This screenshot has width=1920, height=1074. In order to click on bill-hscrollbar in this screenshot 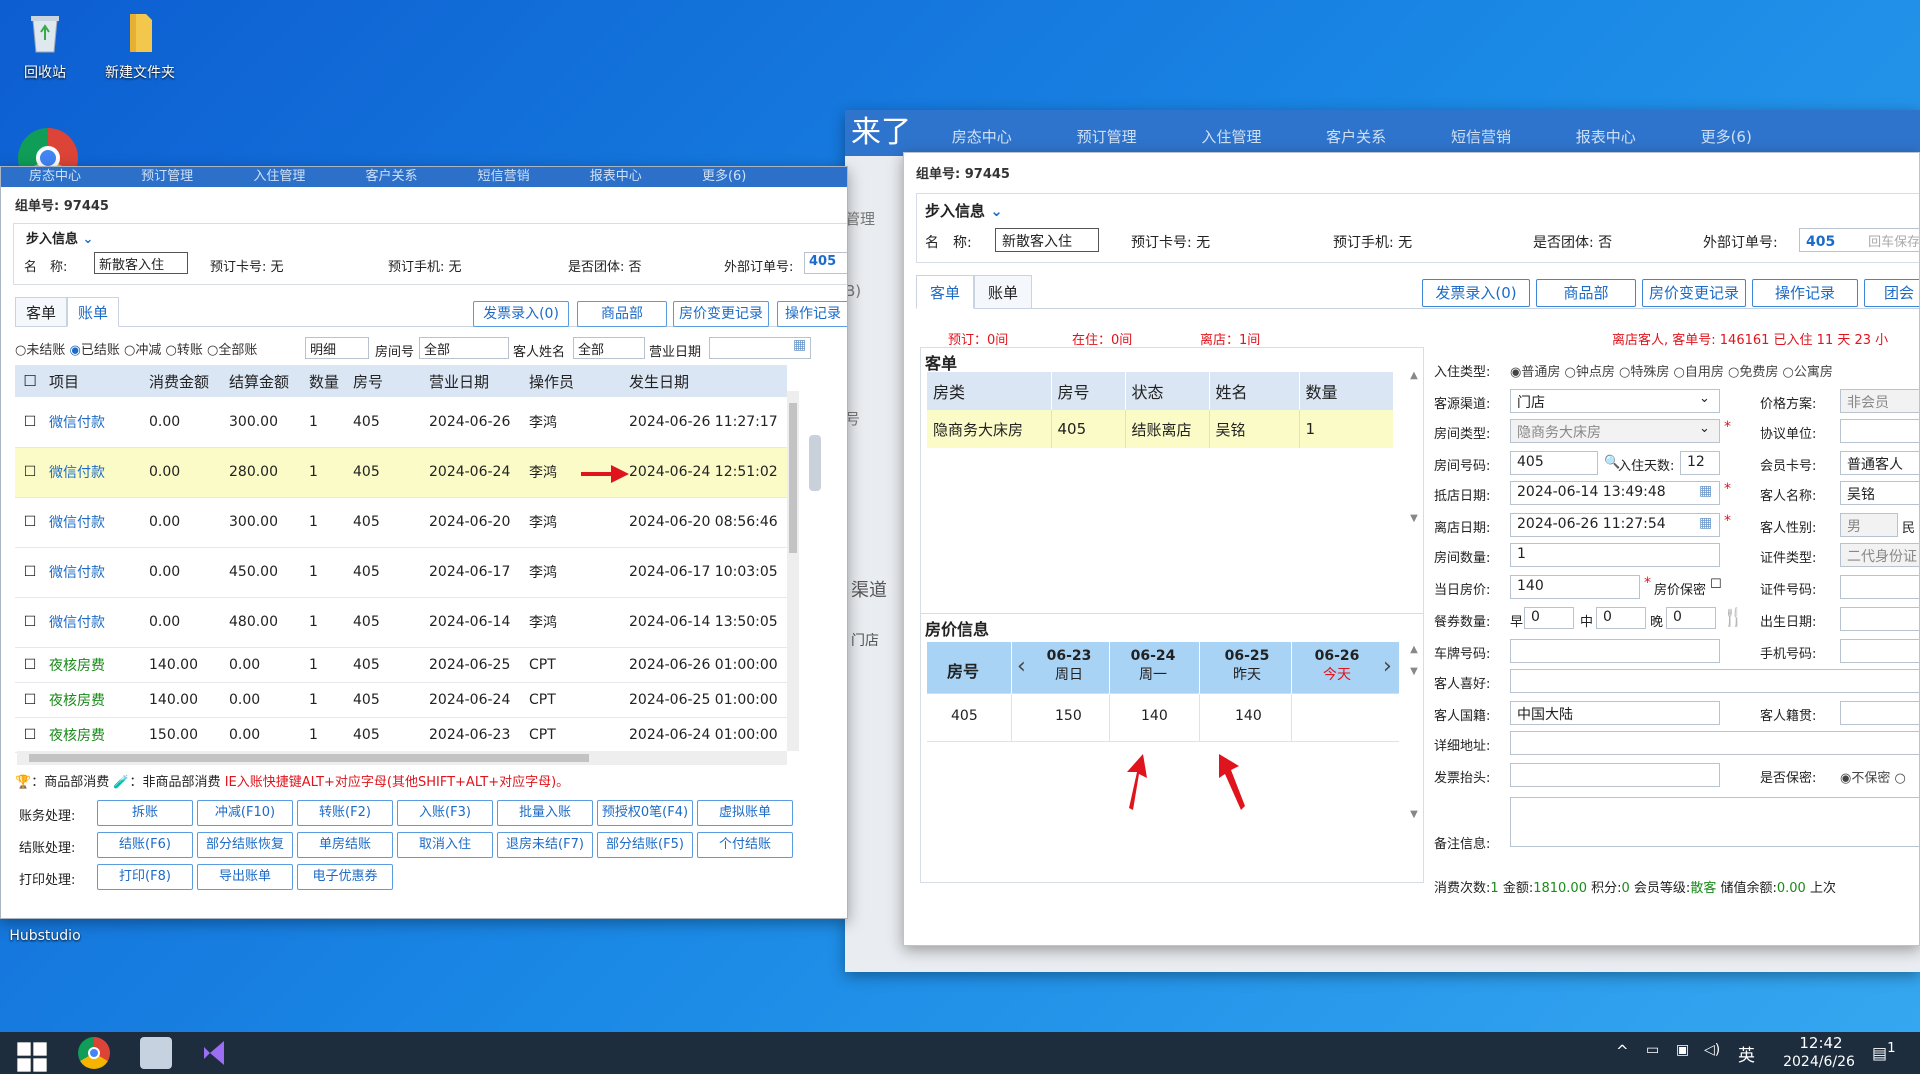, I will do `click(402, 758)`.